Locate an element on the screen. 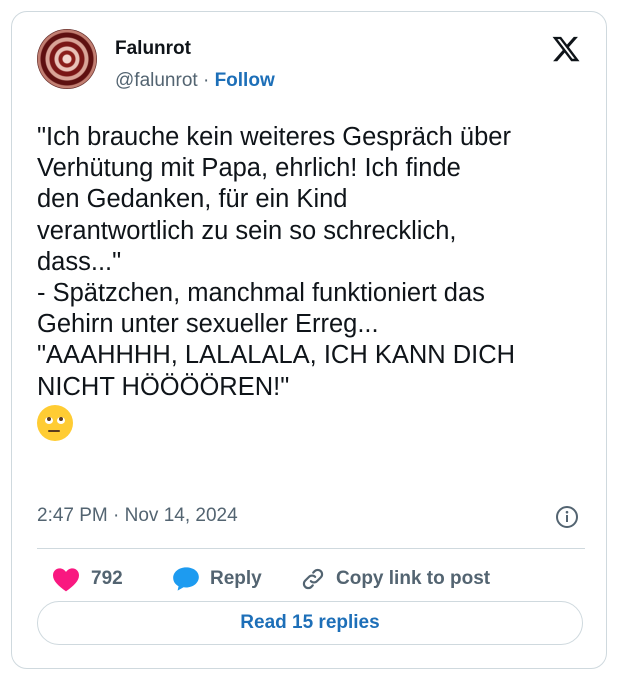  reply-button: Reply is located at coordinates (217, 579).